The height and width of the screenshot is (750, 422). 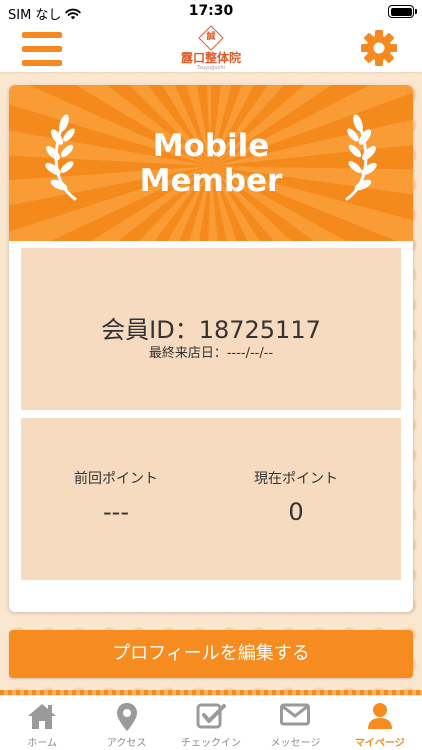 I want to click on tab-checkin: チェックイン, so click(x=211, y=723).